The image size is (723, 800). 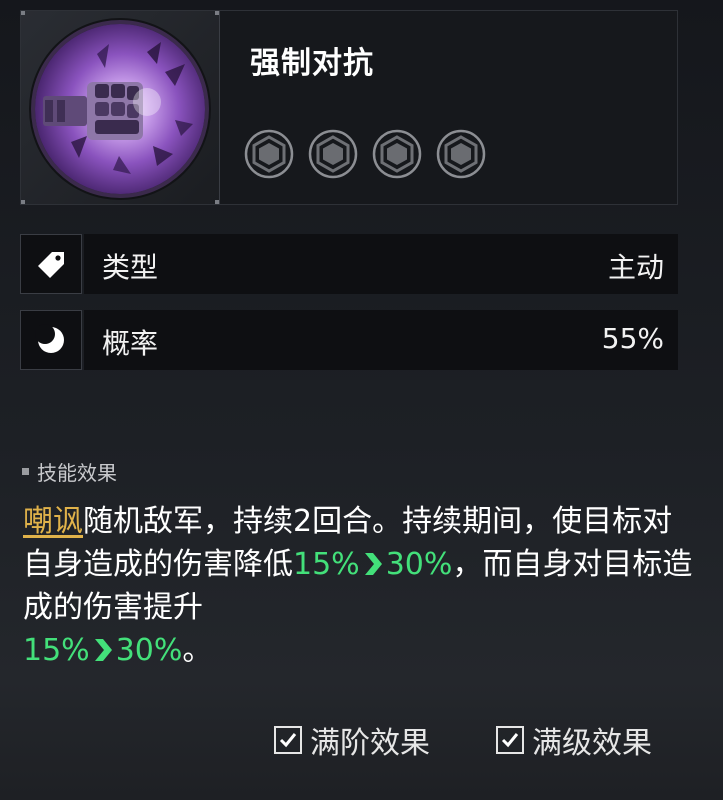 What do you see at coordinates (312, 63) in the screenshot?
I see `skill-name: 强制对抗` at bounding box center [312, 63].